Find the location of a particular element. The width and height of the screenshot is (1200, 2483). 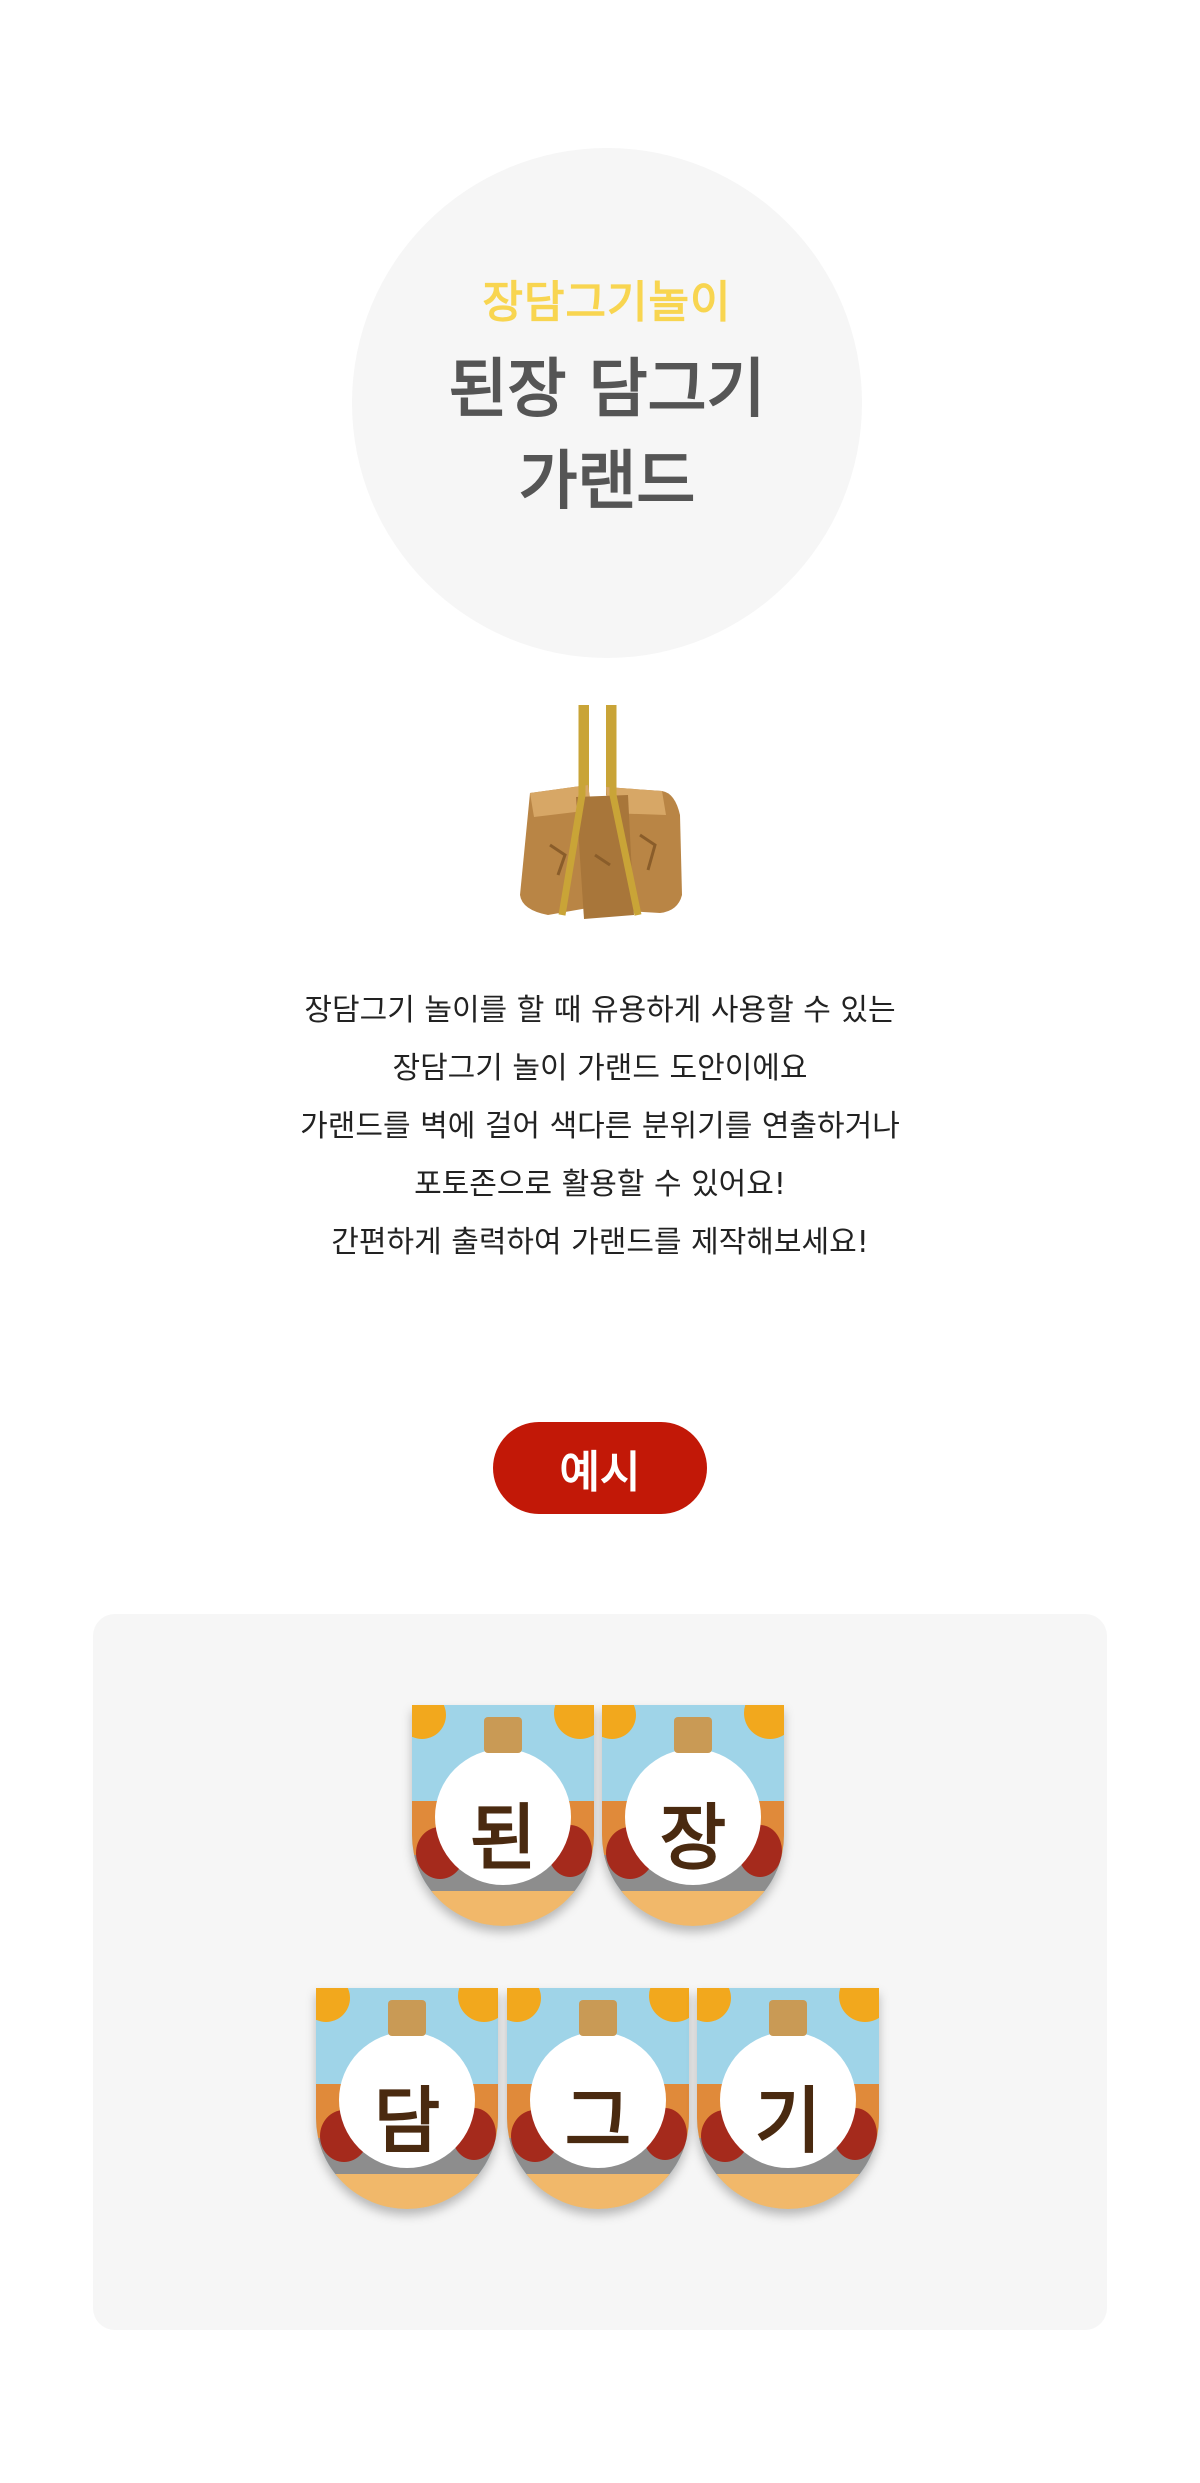

garland-pennant: 된 is located at coordinates (503, 1816).